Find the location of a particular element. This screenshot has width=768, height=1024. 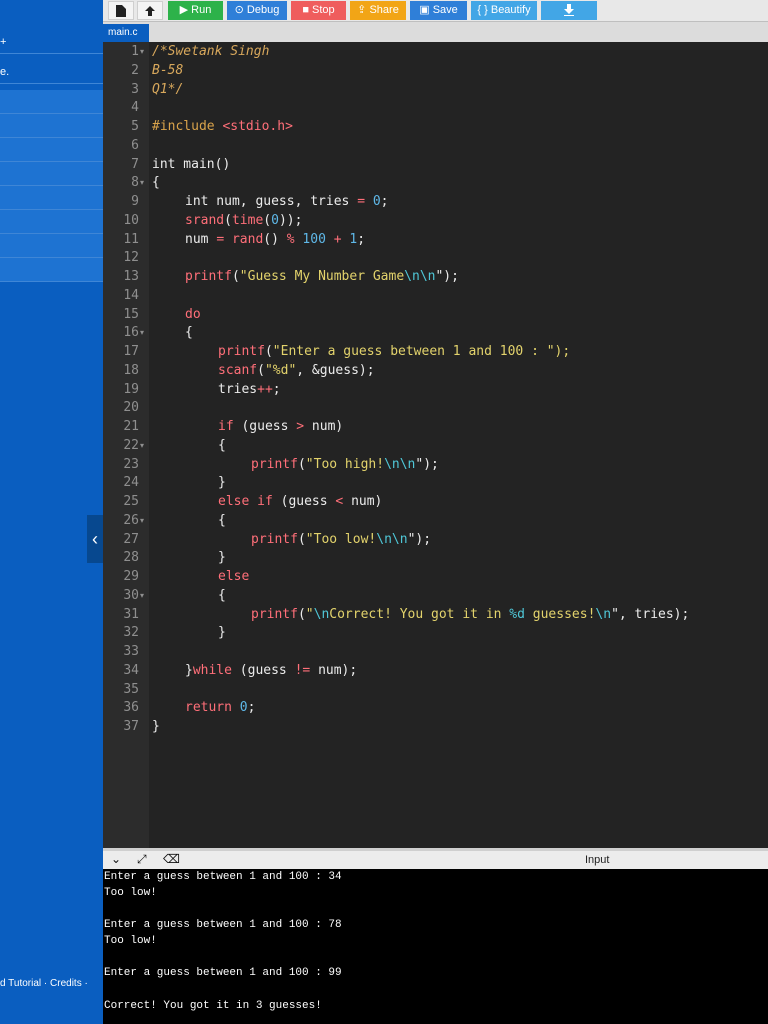

line-number: 32 is located at coordinates (131, 632).